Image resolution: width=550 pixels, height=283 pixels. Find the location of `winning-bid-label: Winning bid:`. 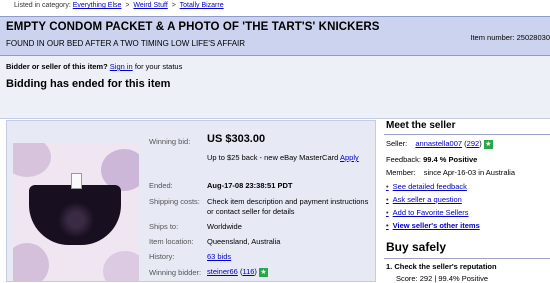

winning-bid-label: Winning bid: is located at coordinates (170, 141).